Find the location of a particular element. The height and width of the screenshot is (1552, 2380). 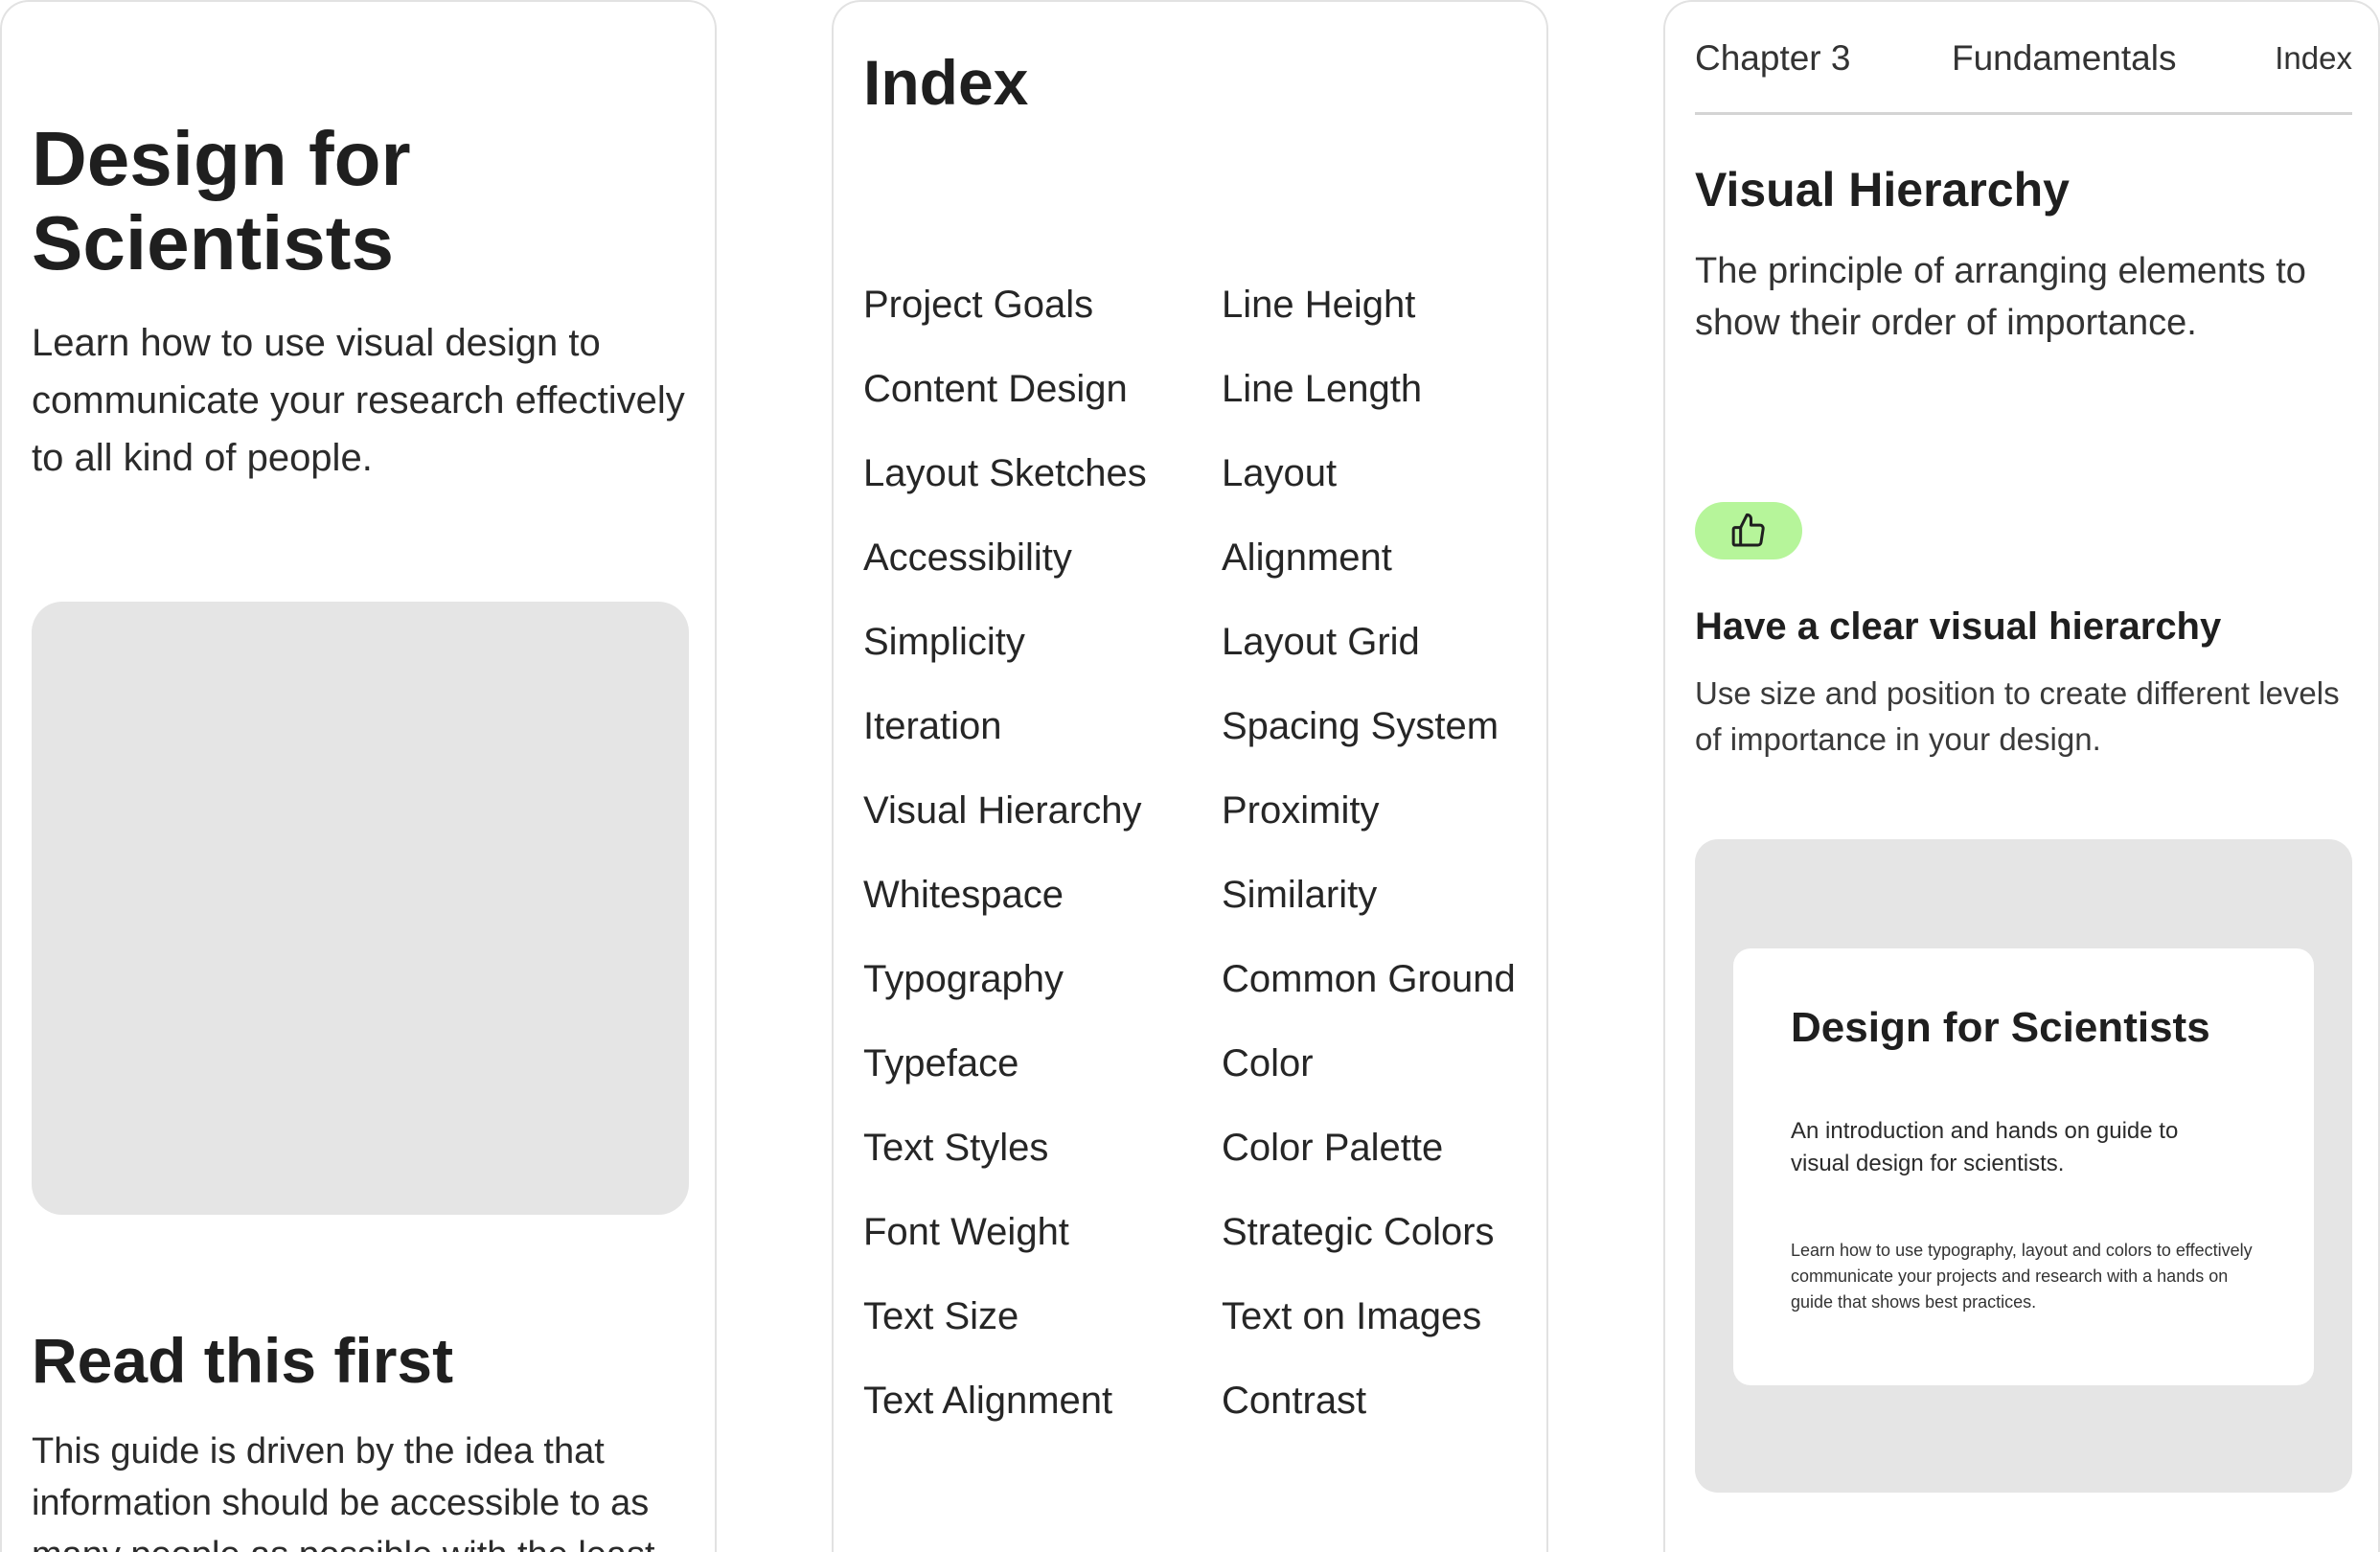

chapter-title: Visual Hierarchy is located at coordinates (1883, 190).